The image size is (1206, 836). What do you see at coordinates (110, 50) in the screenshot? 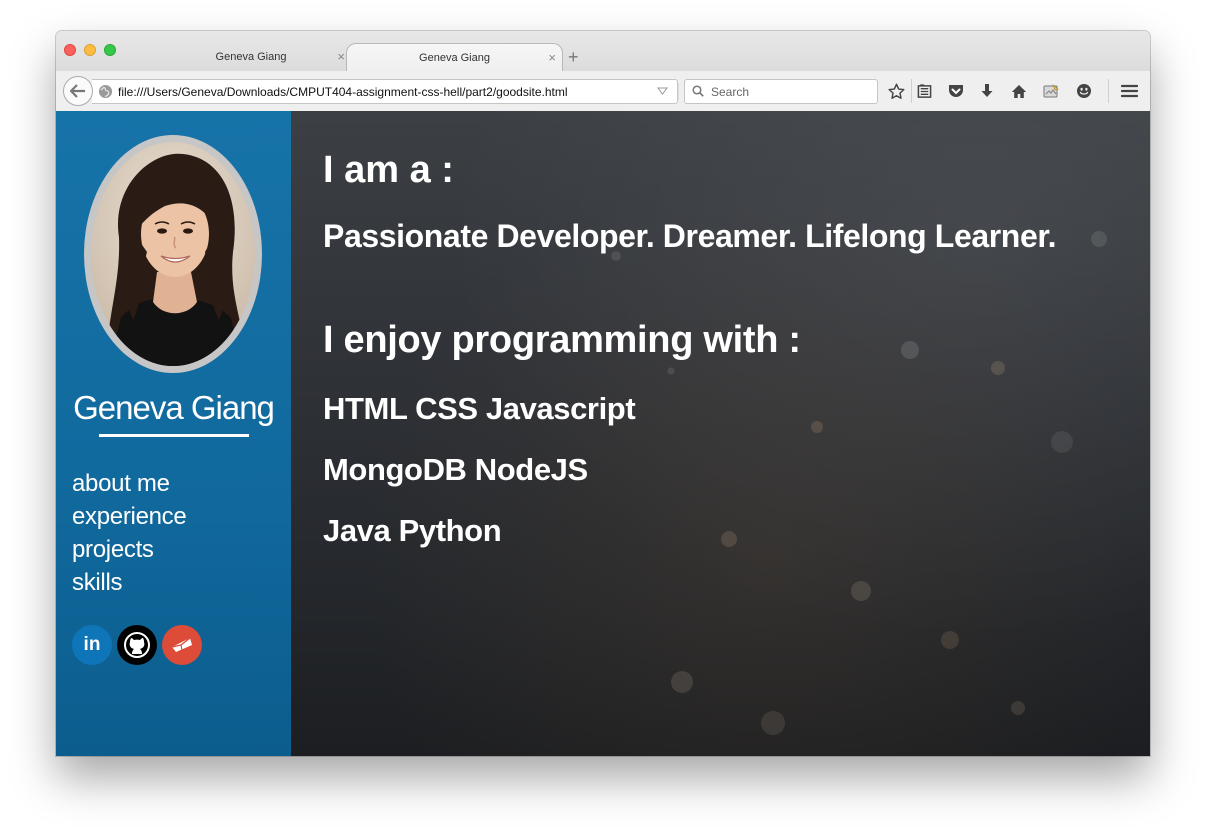
I see `window-maximize-button` at bounding box center [110, 50].